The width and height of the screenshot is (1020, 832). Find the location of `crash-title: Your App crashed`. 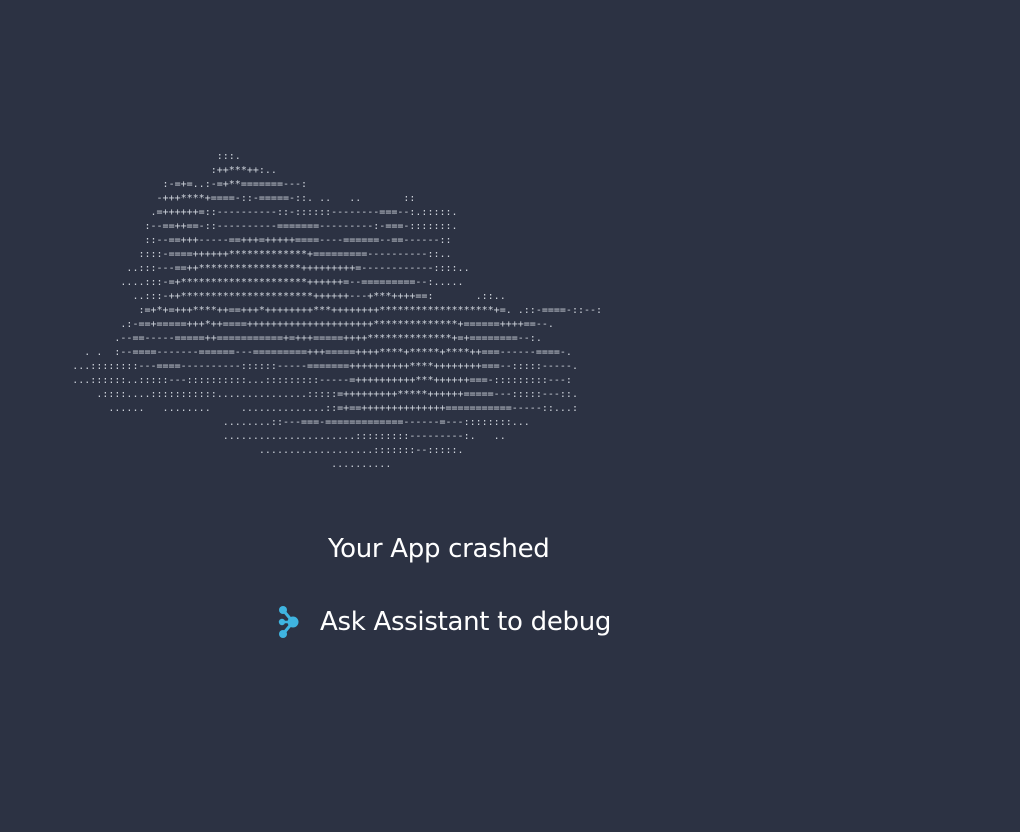

crash-title: Your App crashed is located at coordinates (439, 549).